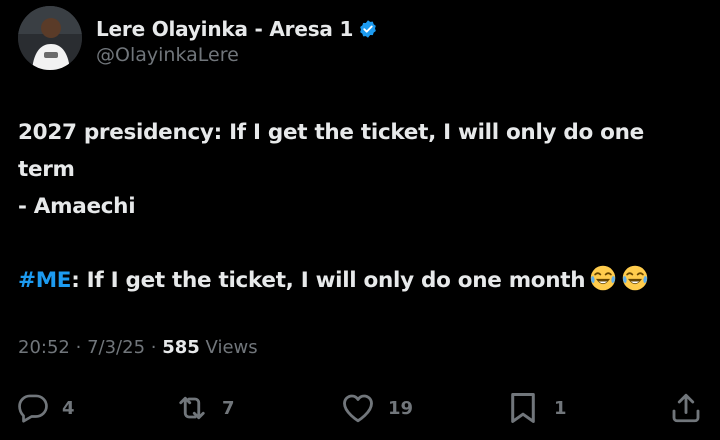 The height and width of the screenshot is (440, 720). Describe the element at coordinates (231, 347) in the screenshot. I see `views-label: Views` at that location.